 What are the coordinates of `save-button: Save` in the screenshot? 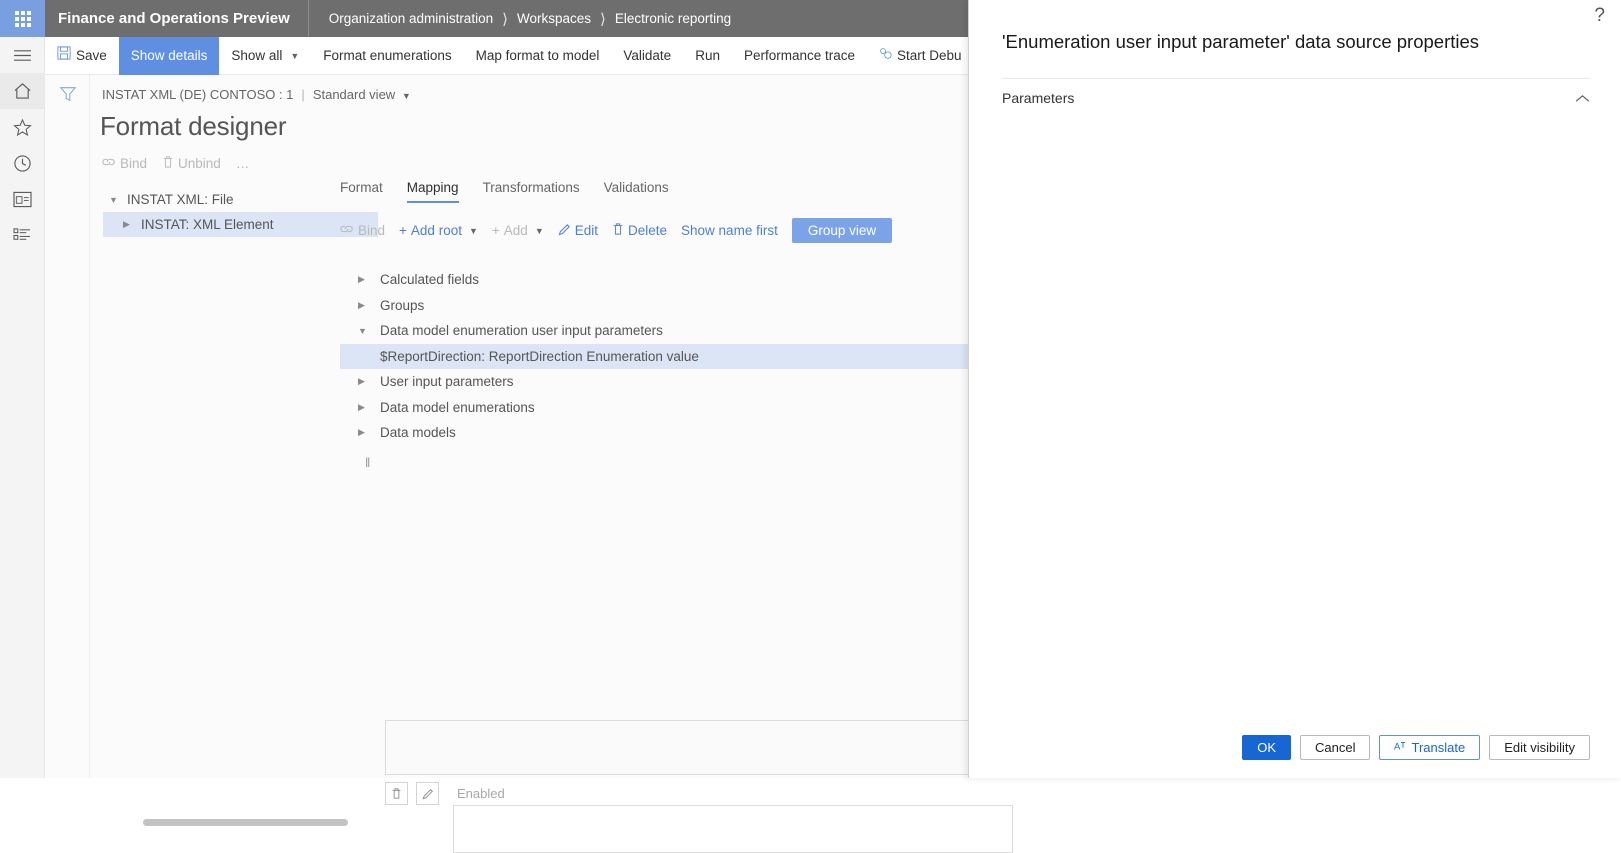 It's located at (82, 56).